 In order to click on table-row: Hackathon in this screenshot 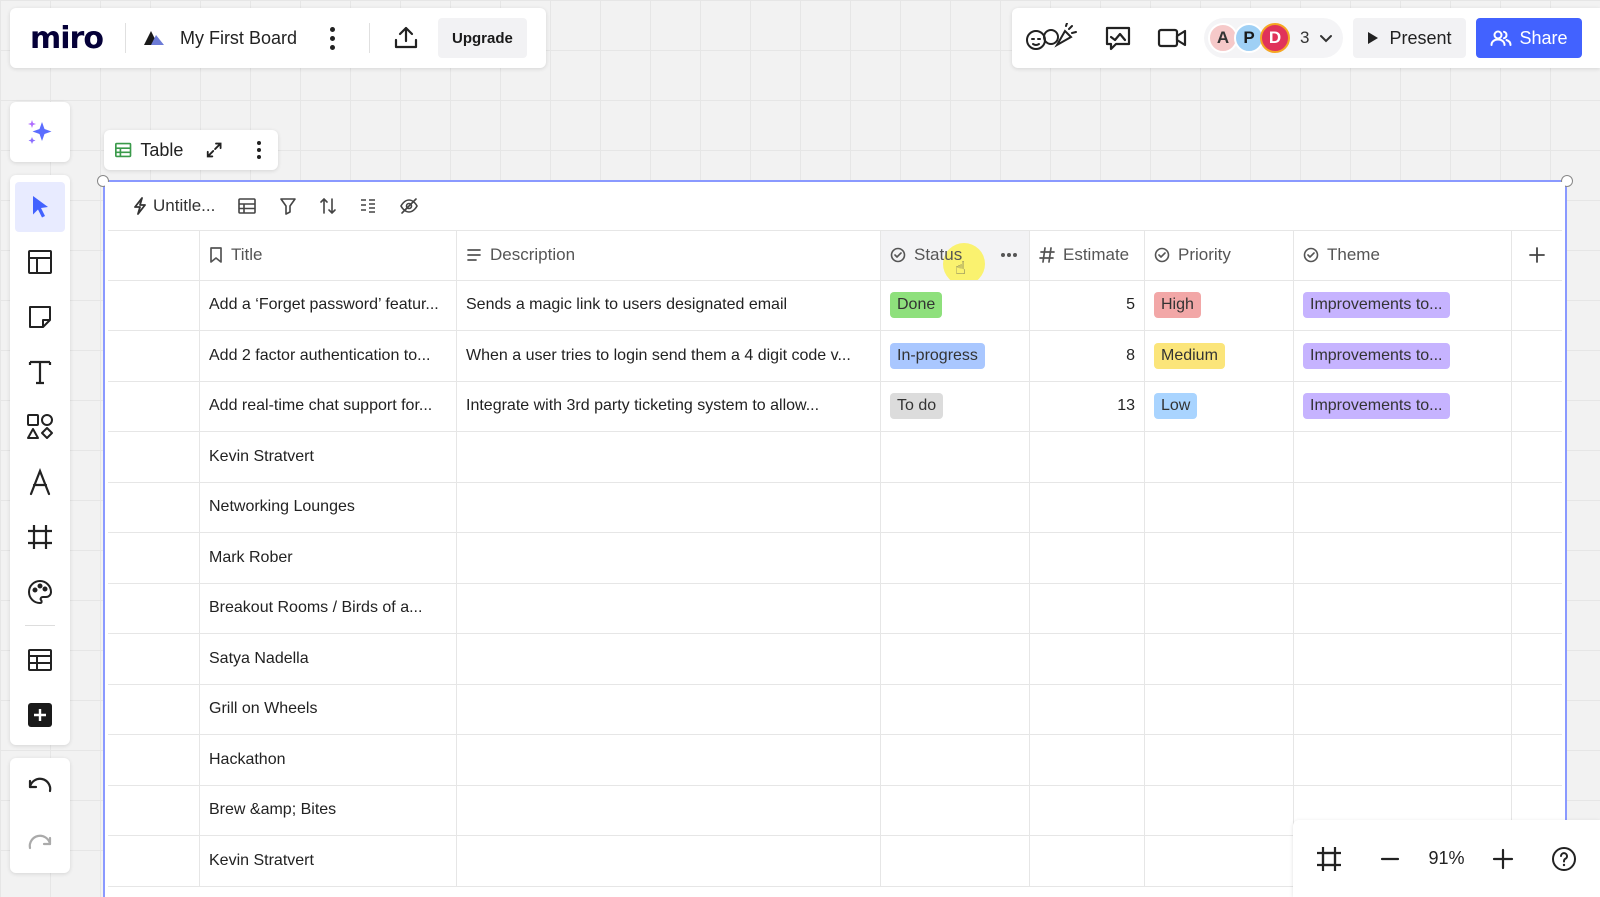, I will do `click(835, 760)`.